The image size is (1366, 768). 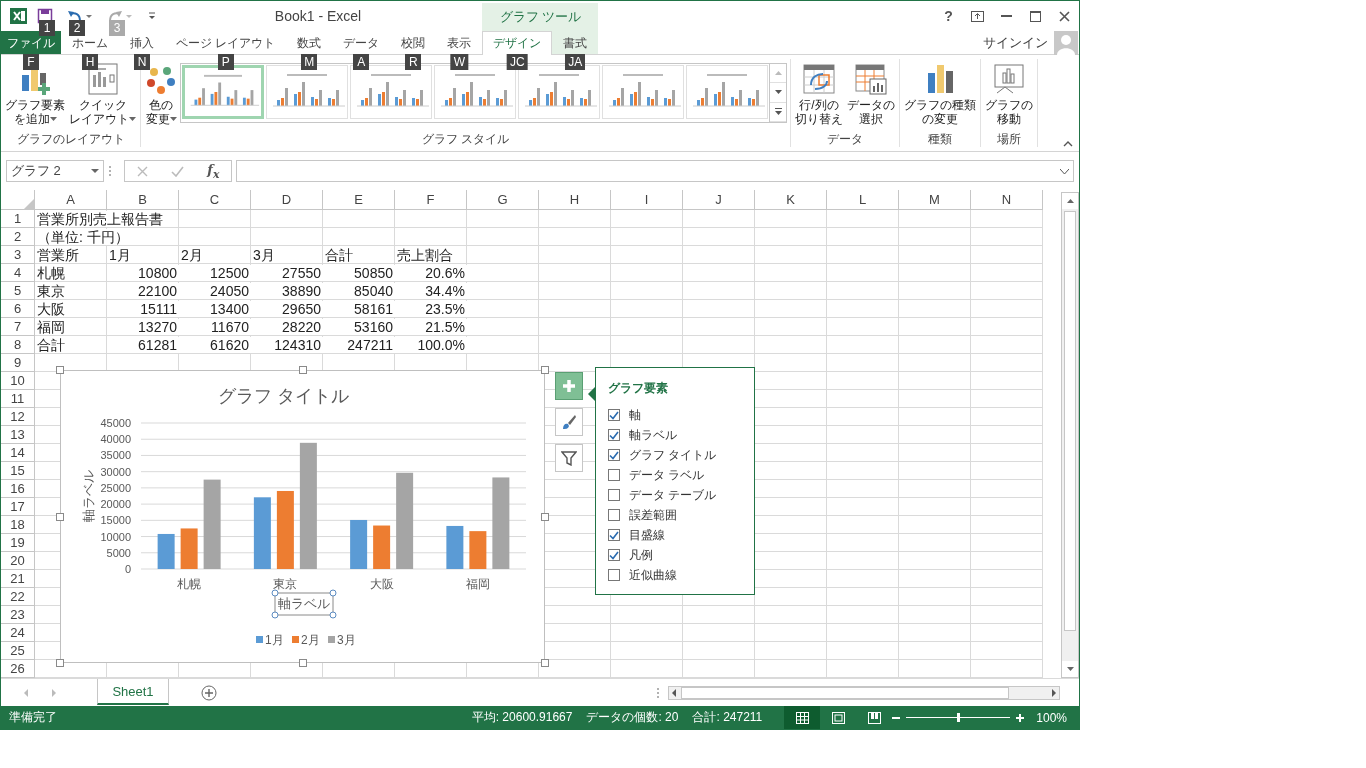 I want to click on scroll-up-icon, so click(x=1070, y=201).